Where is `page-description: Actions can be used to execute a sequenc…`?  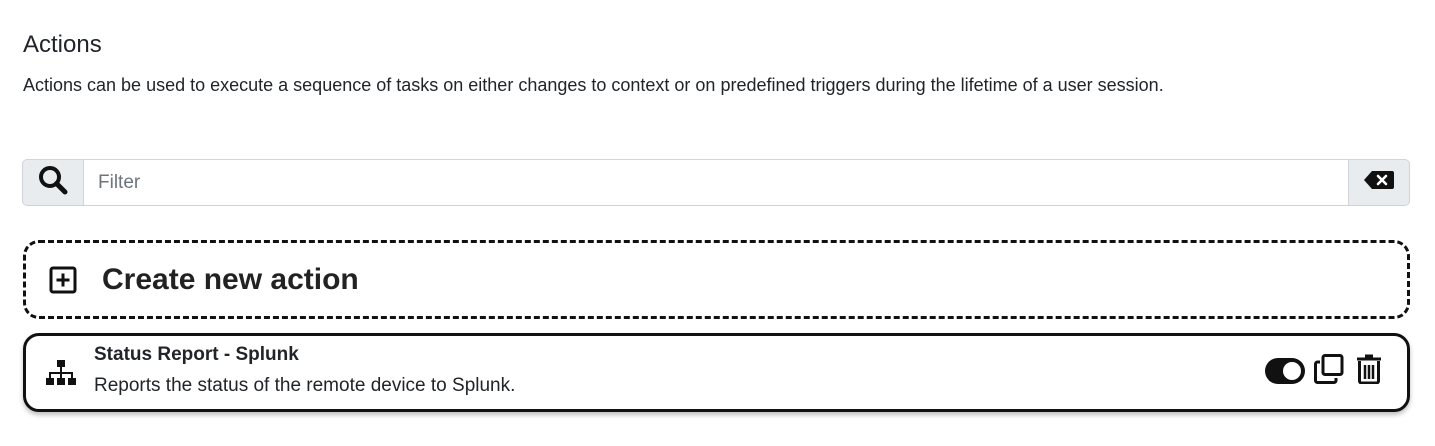
page-description: Actions can be used to execute a sequenc… is located at coordinates (593, 85).